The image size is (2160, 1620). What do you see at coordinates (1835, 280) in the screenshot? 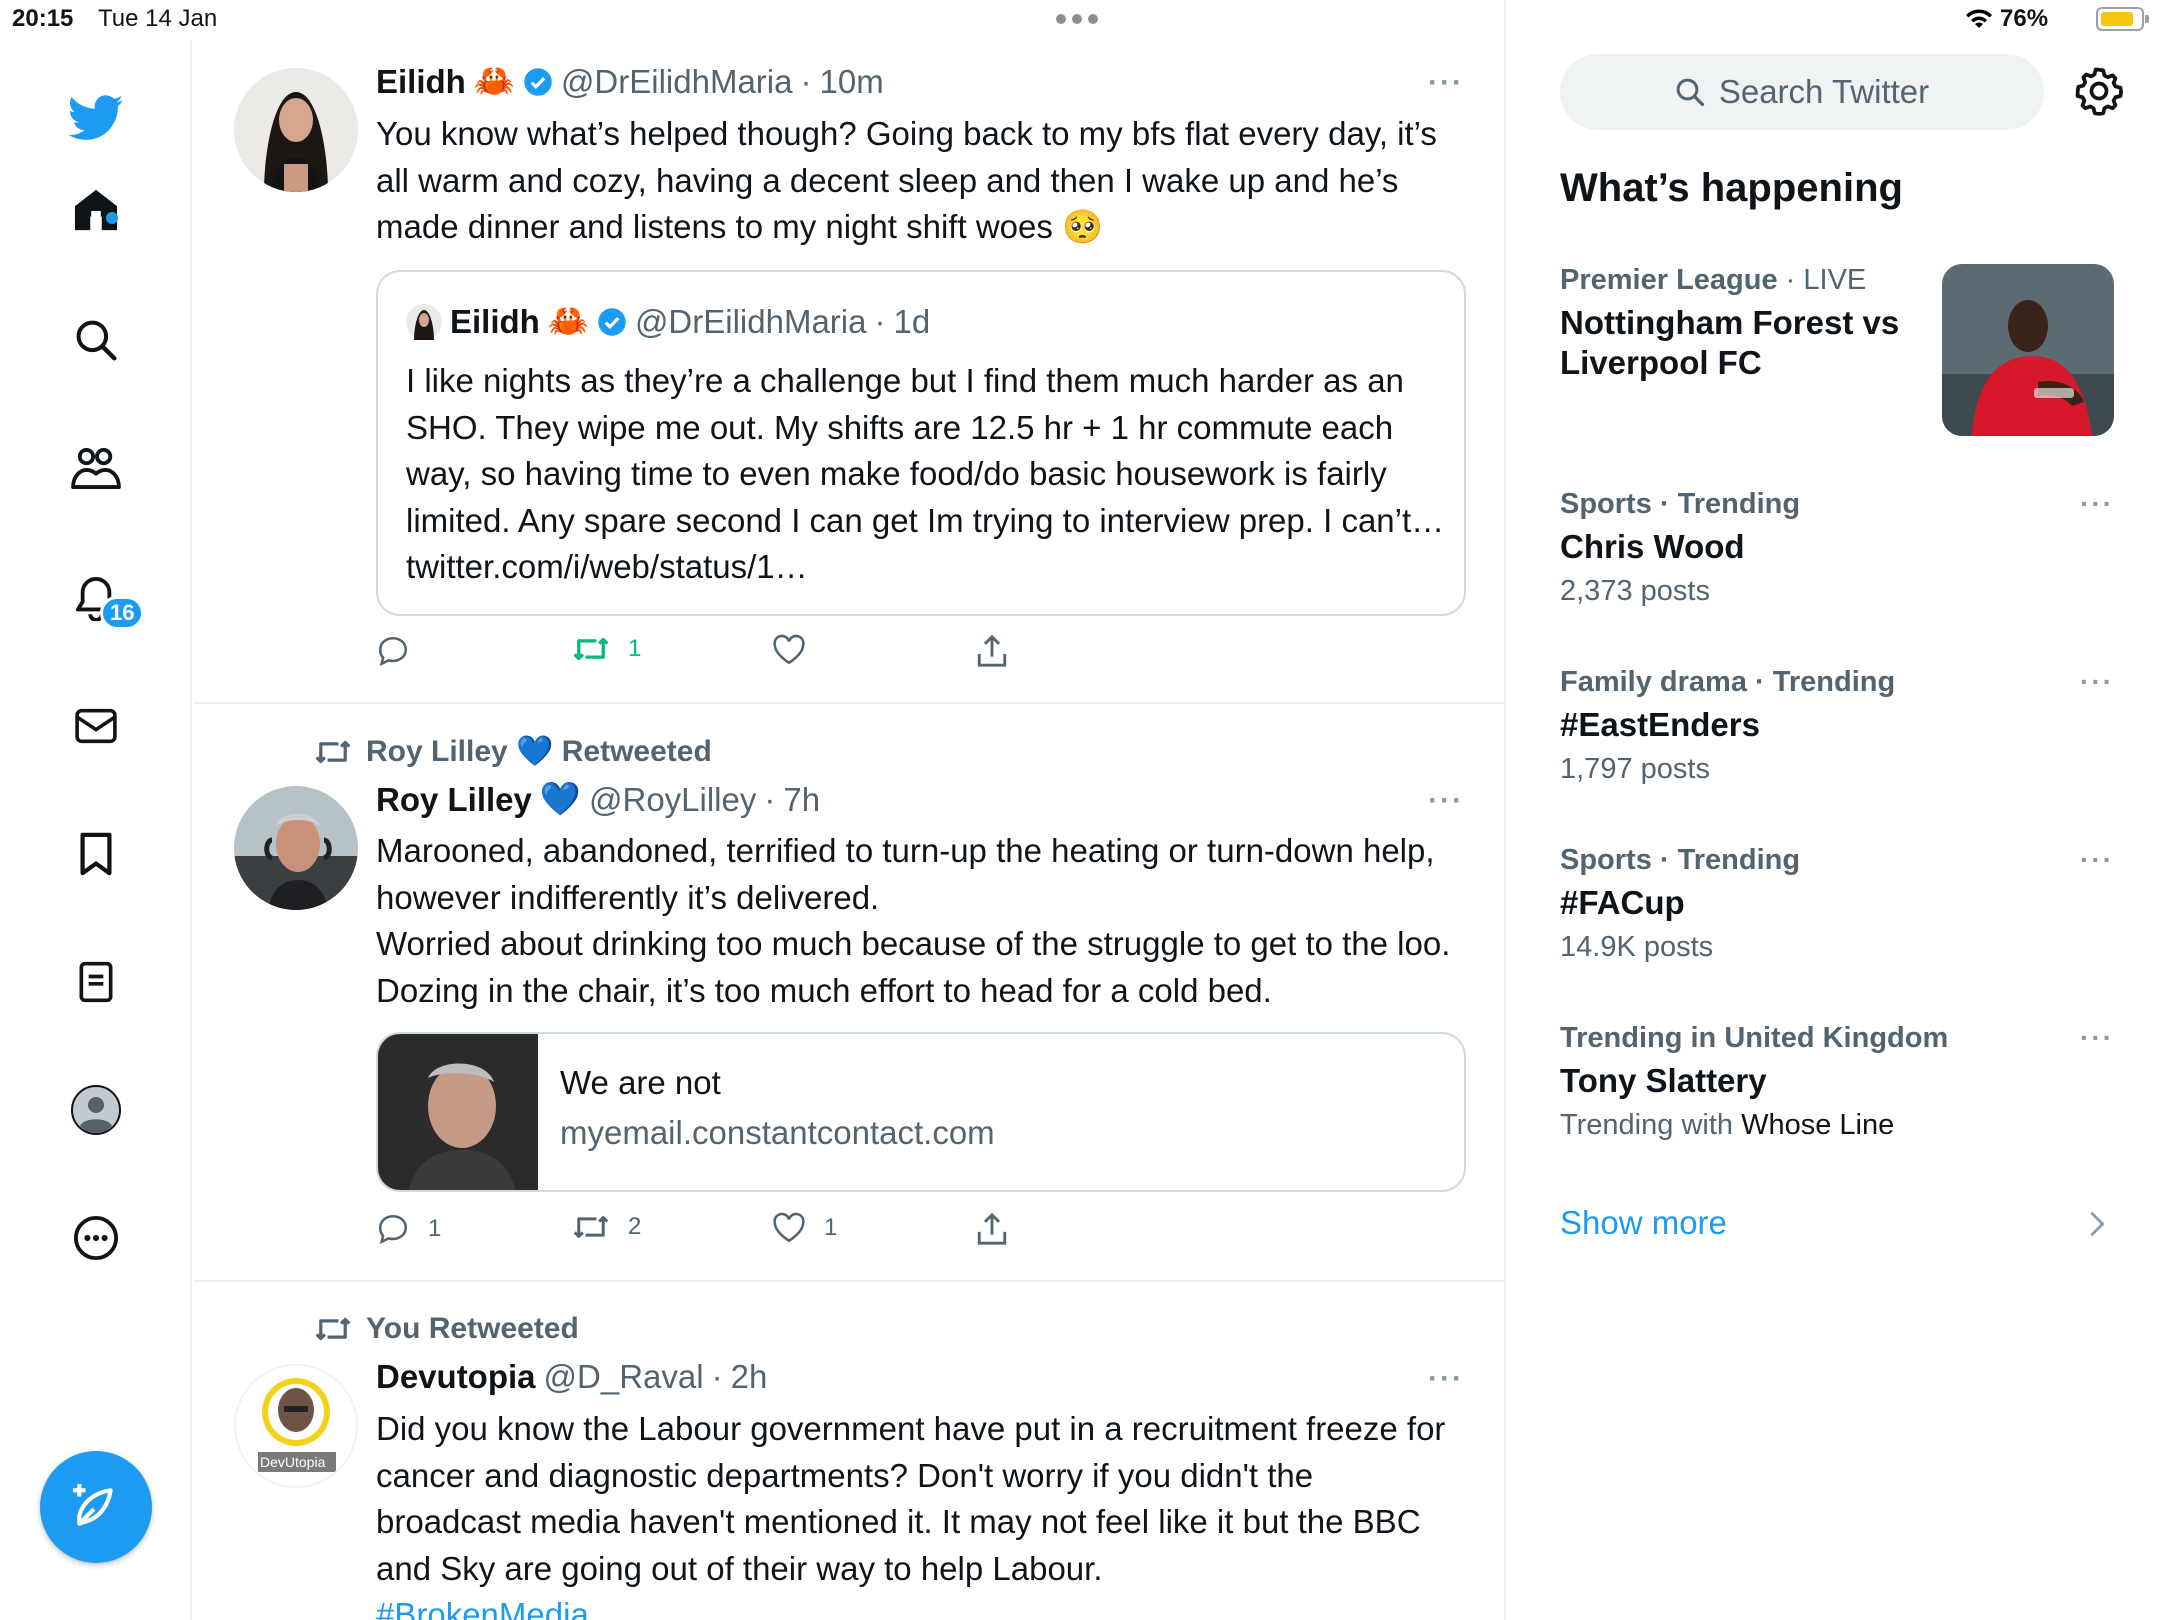
I see `live-label: LIVE` at bounding box center [1835, 280].